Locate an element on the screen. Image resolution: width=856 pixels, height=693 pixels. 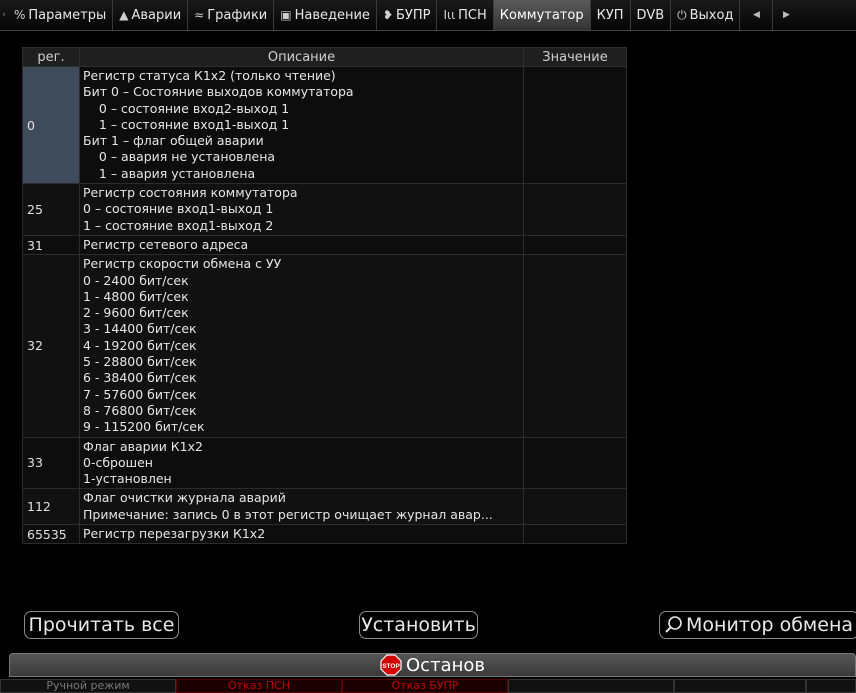
register-number-cell: 25 is located at coordinates (51, 209).